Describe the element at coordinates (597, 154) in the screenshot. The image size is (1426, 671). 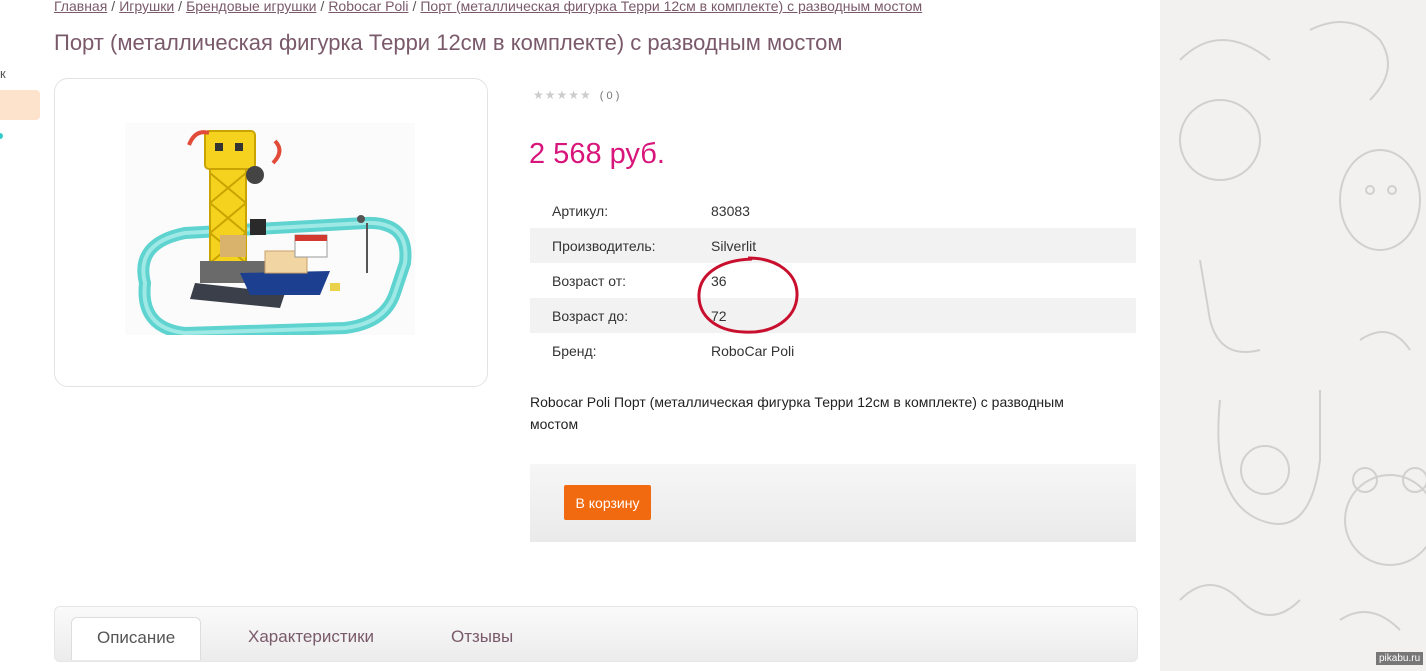
I see `product-price: 2 568 руб.` at that location.